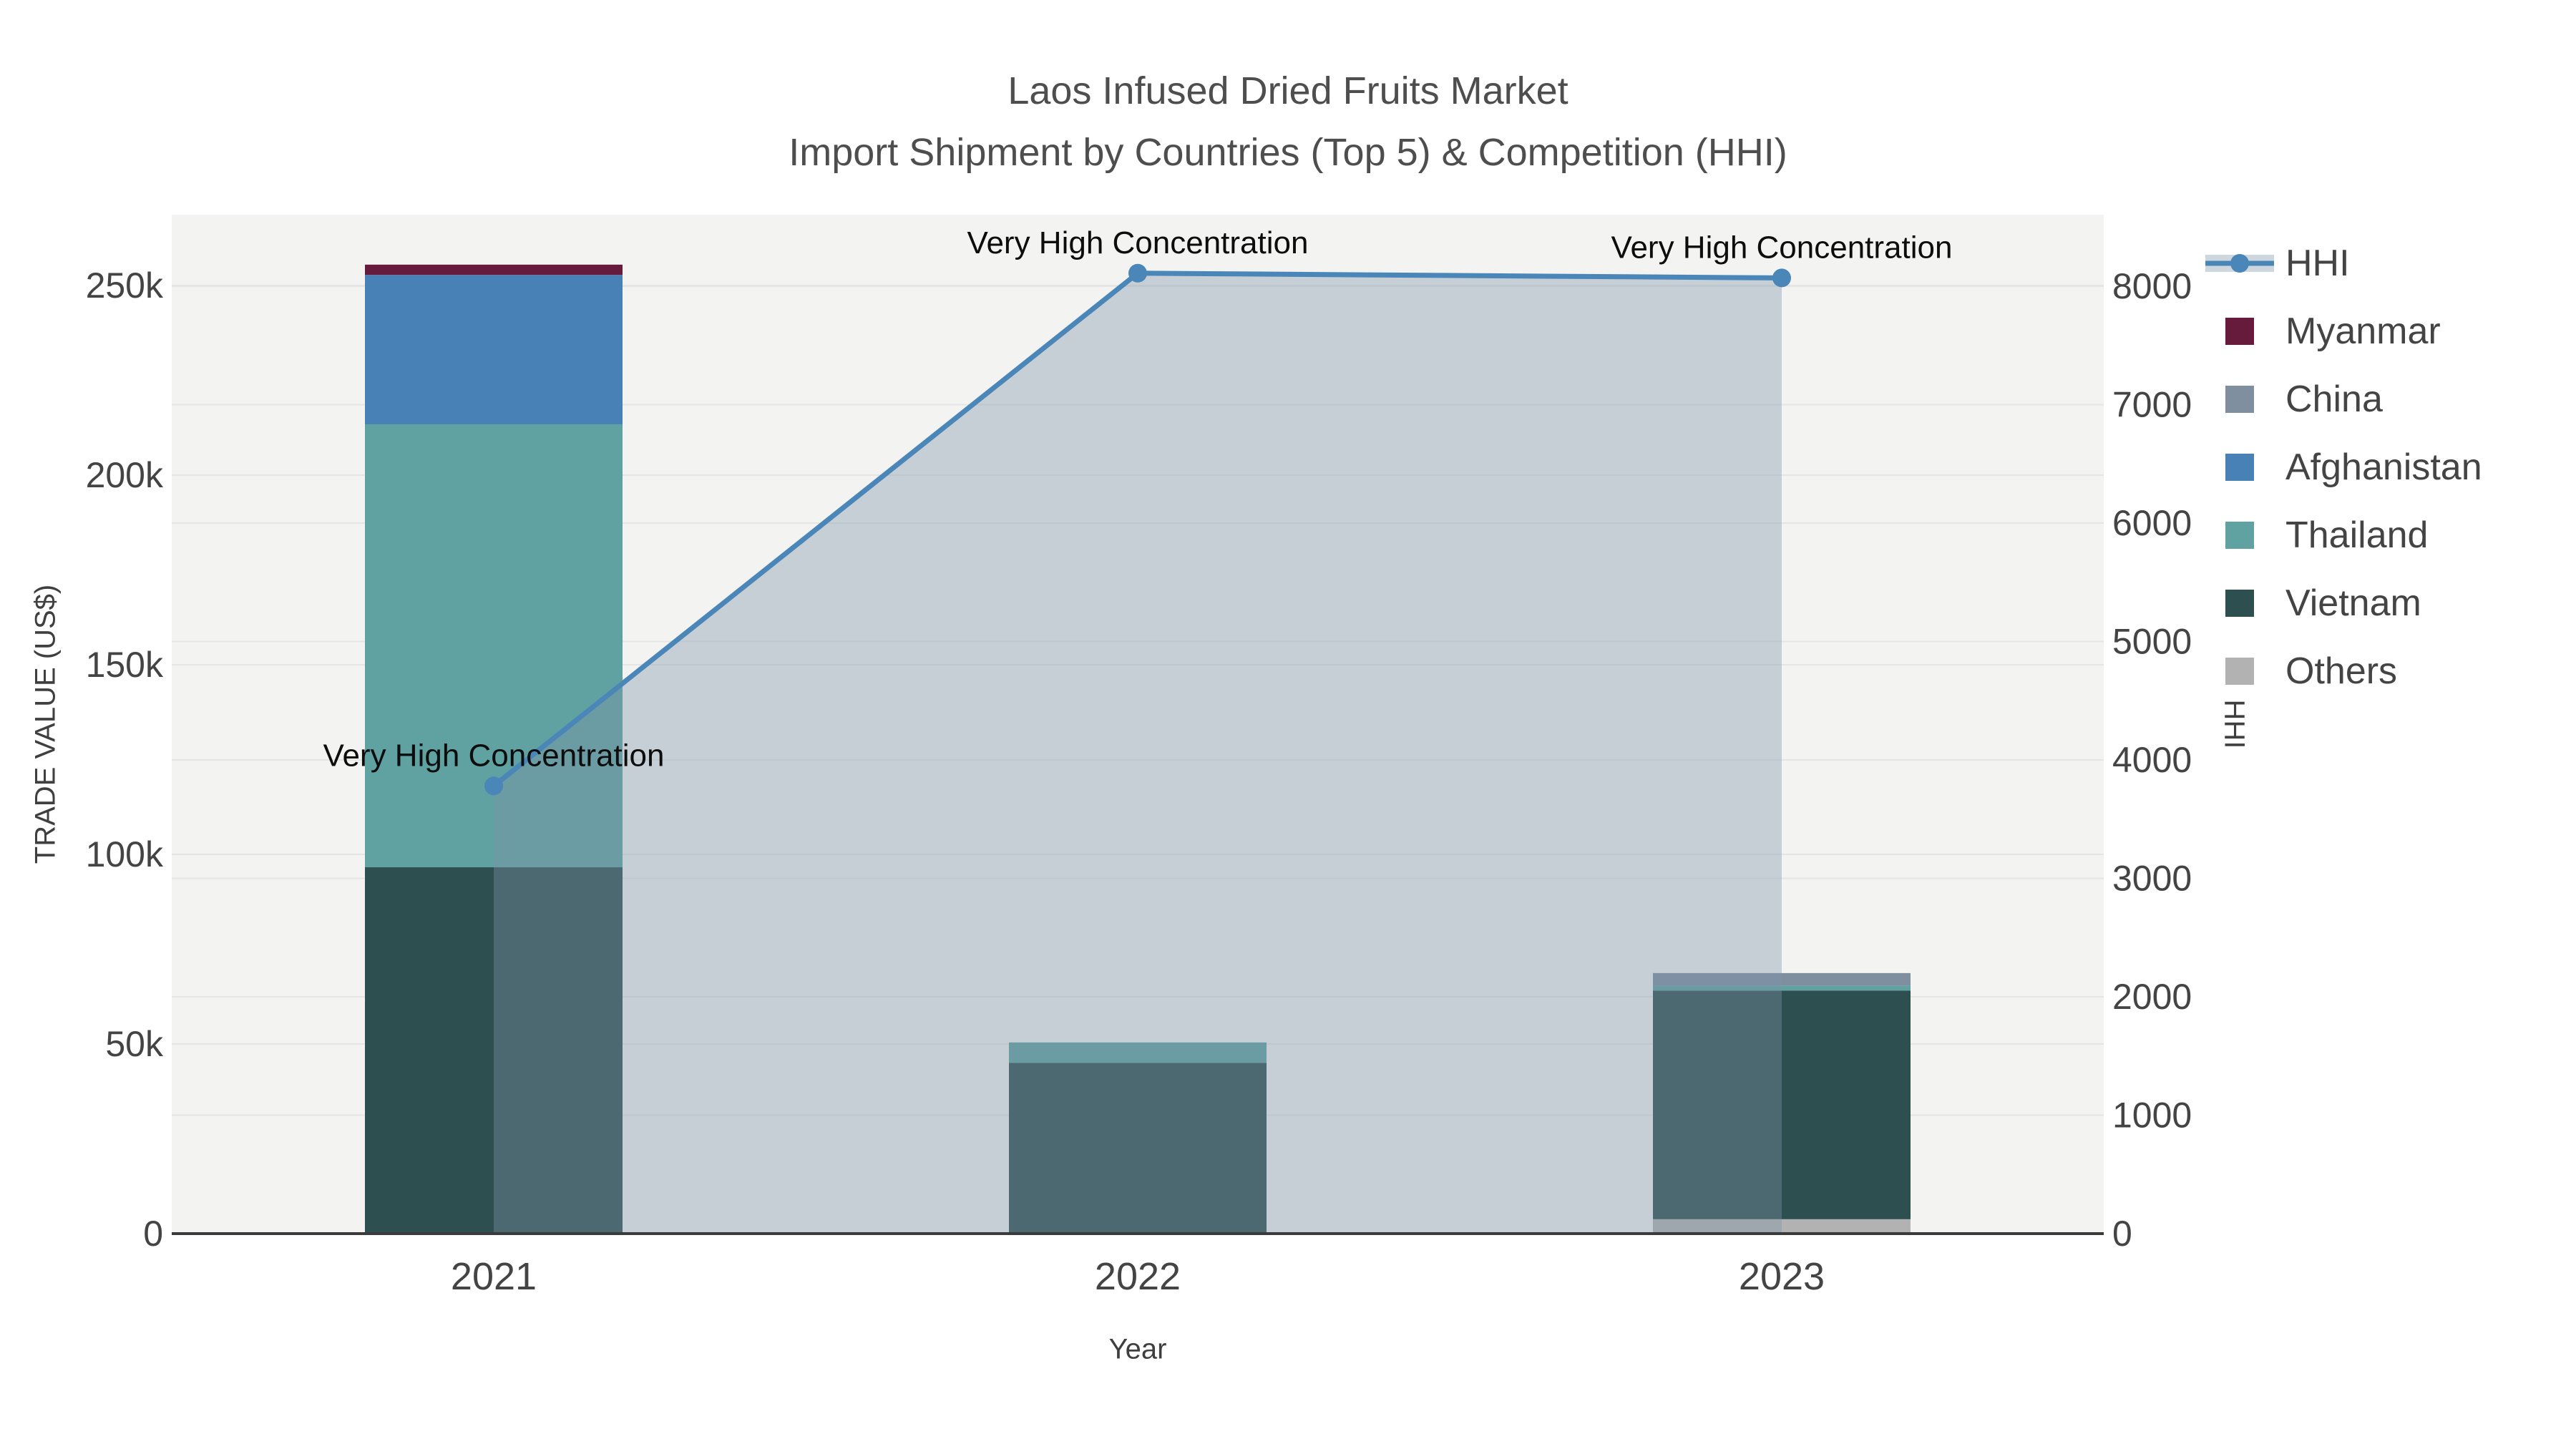 This screenshot has height=1449, width=2576. I want to click on bar-segment-afghanistan-2021, so click(494, 349).